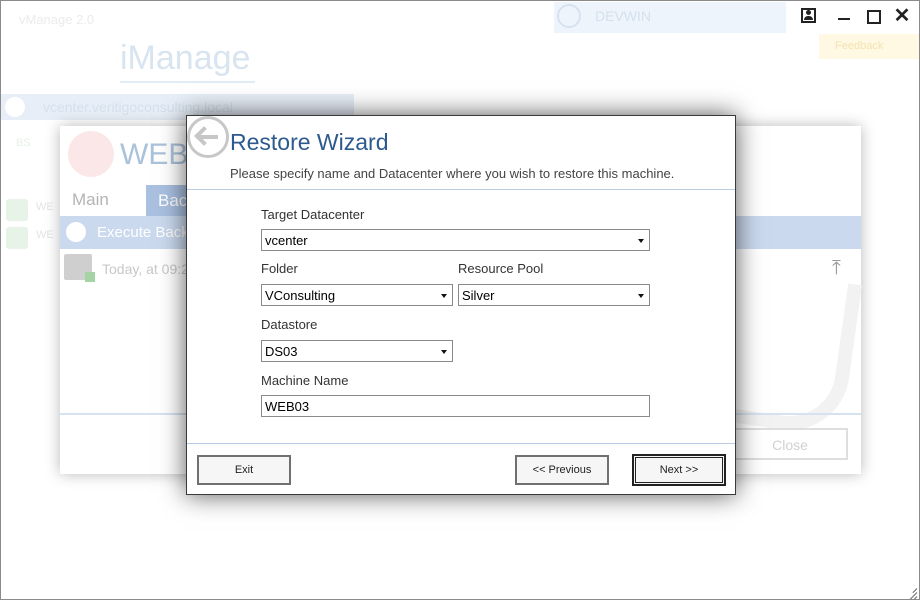 The image size is (920, 600). What do you see at coordinates (23, 143) in the screenshot?
I see `side-item-label: BS` at bounding box center [23, 143].